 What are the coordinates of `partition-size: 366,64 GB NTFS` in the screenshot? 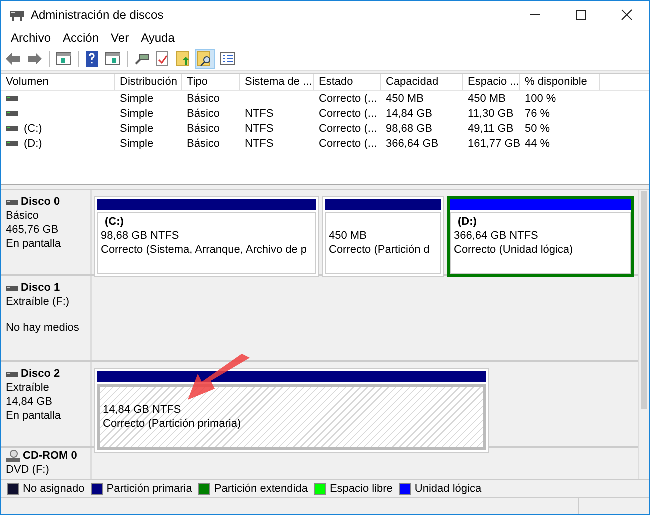 It's located at (496, 236).